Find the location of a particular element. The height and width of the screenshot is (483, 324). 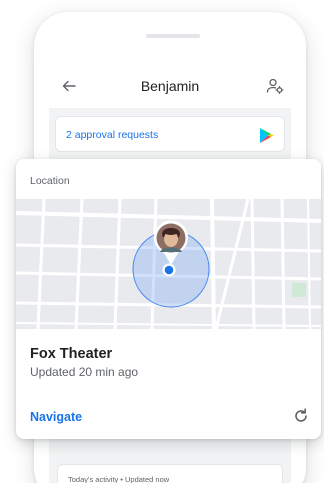

location-dot-icon is located at coordinates (169, 270).